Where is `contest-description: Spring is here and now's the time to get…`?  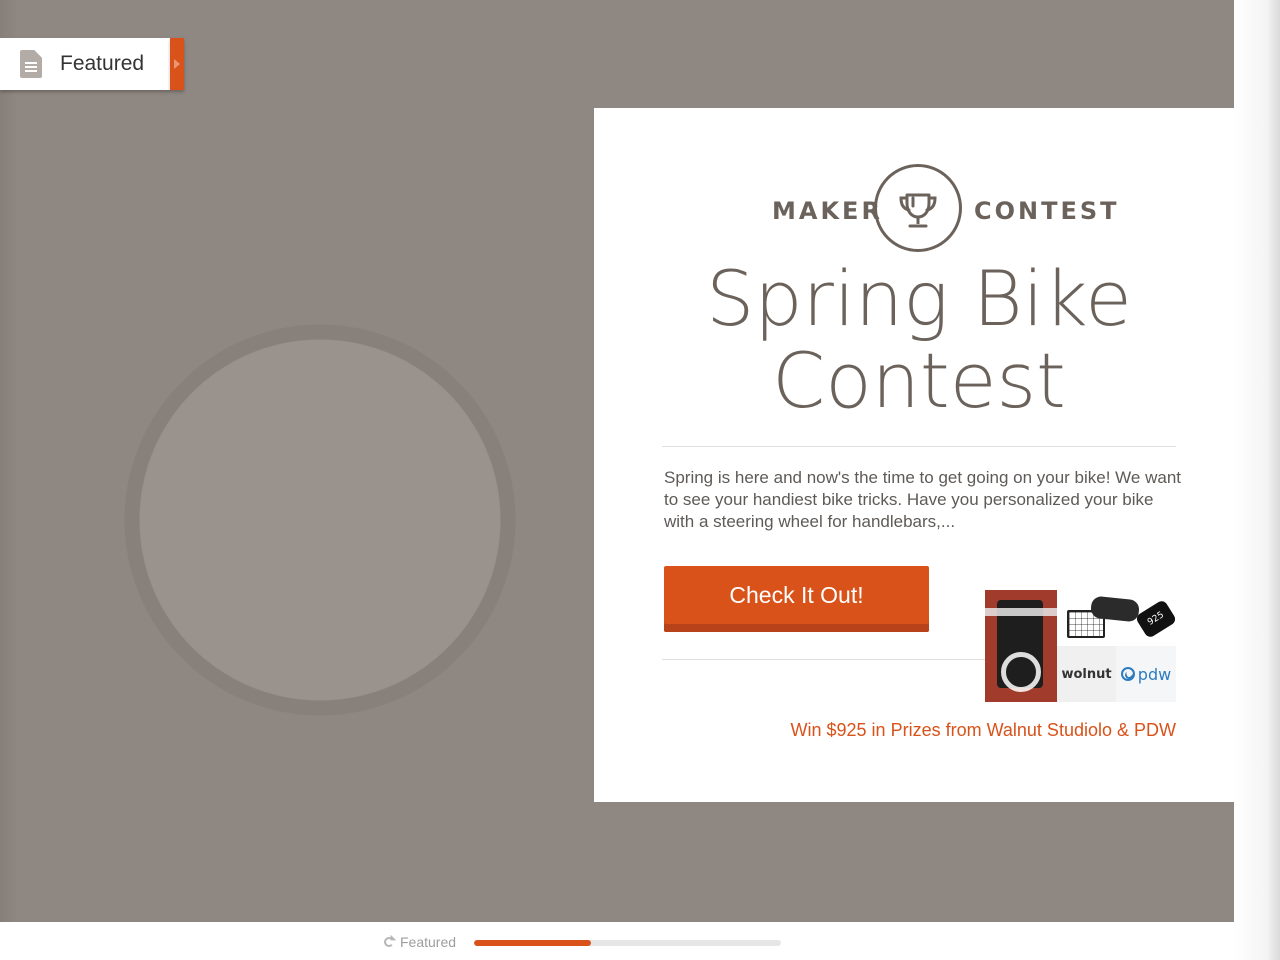
contest-description: Spring is here and now's the time to get… is located at coordinates (923, 499).